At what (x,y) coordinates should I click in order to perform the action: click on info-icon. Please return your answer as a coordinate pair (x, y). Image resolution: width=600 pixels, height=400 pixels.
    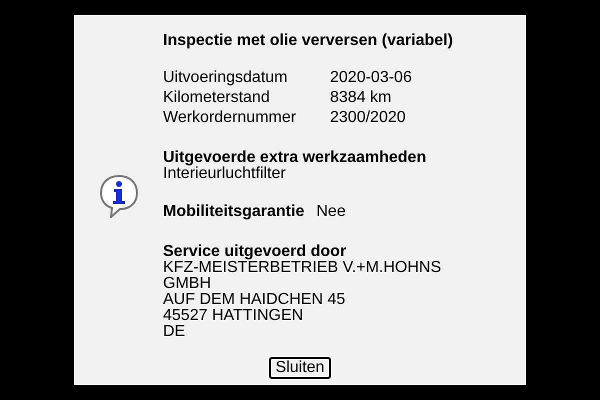
    Looking at the image, I should click on (118, 196).